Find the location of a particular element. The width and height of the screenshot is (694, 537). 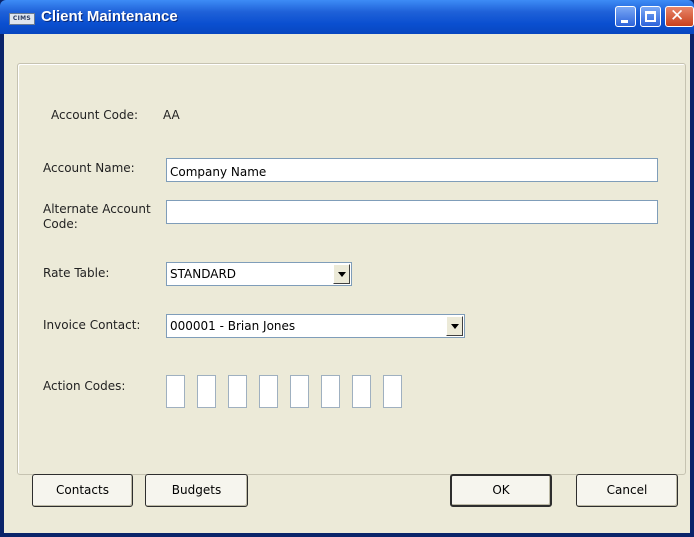

alt-code-label-line2: Code: is located at coordinates (60, 224).